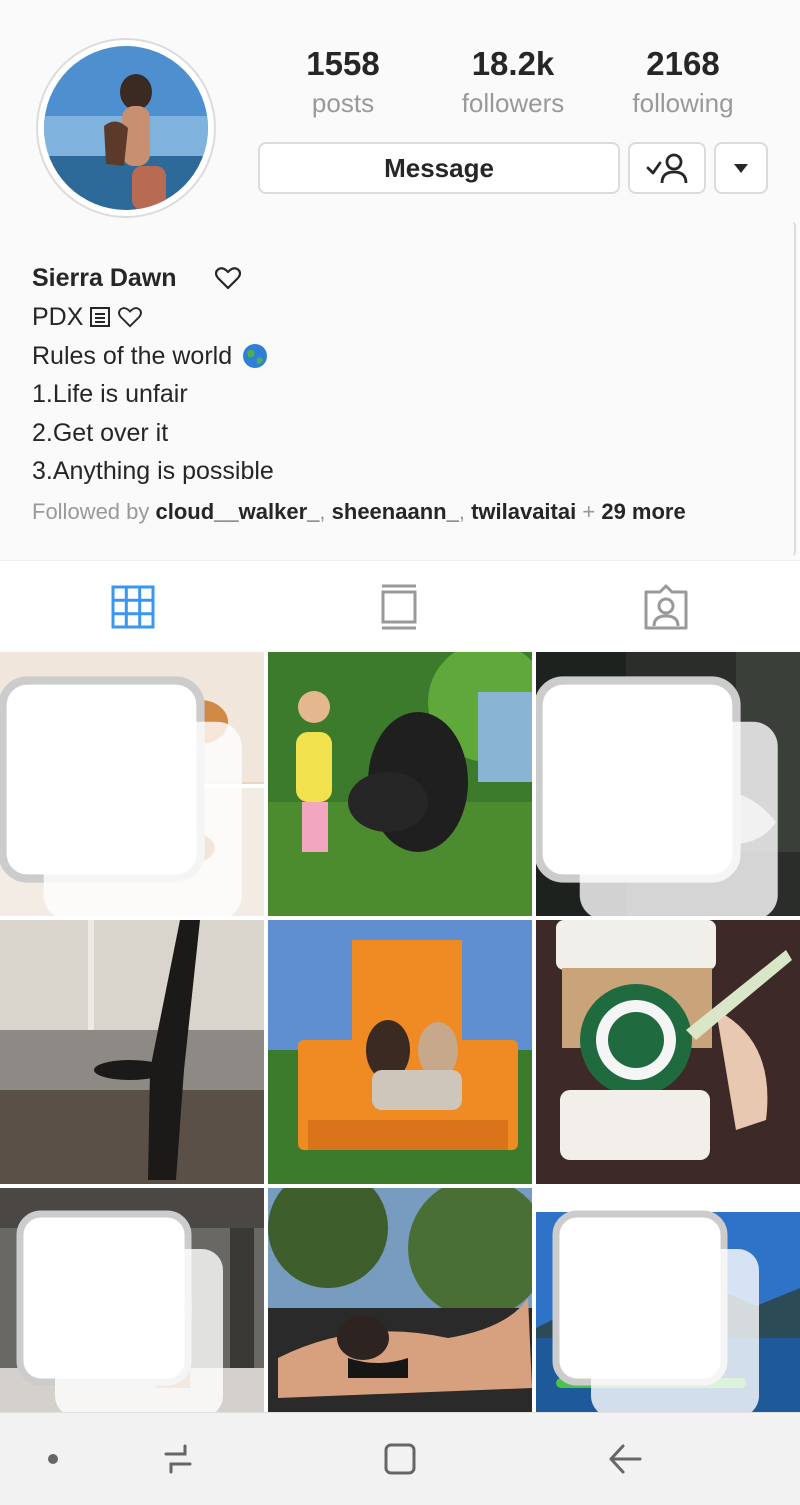  I want to click on following-count: 2168, so click(683, 63).